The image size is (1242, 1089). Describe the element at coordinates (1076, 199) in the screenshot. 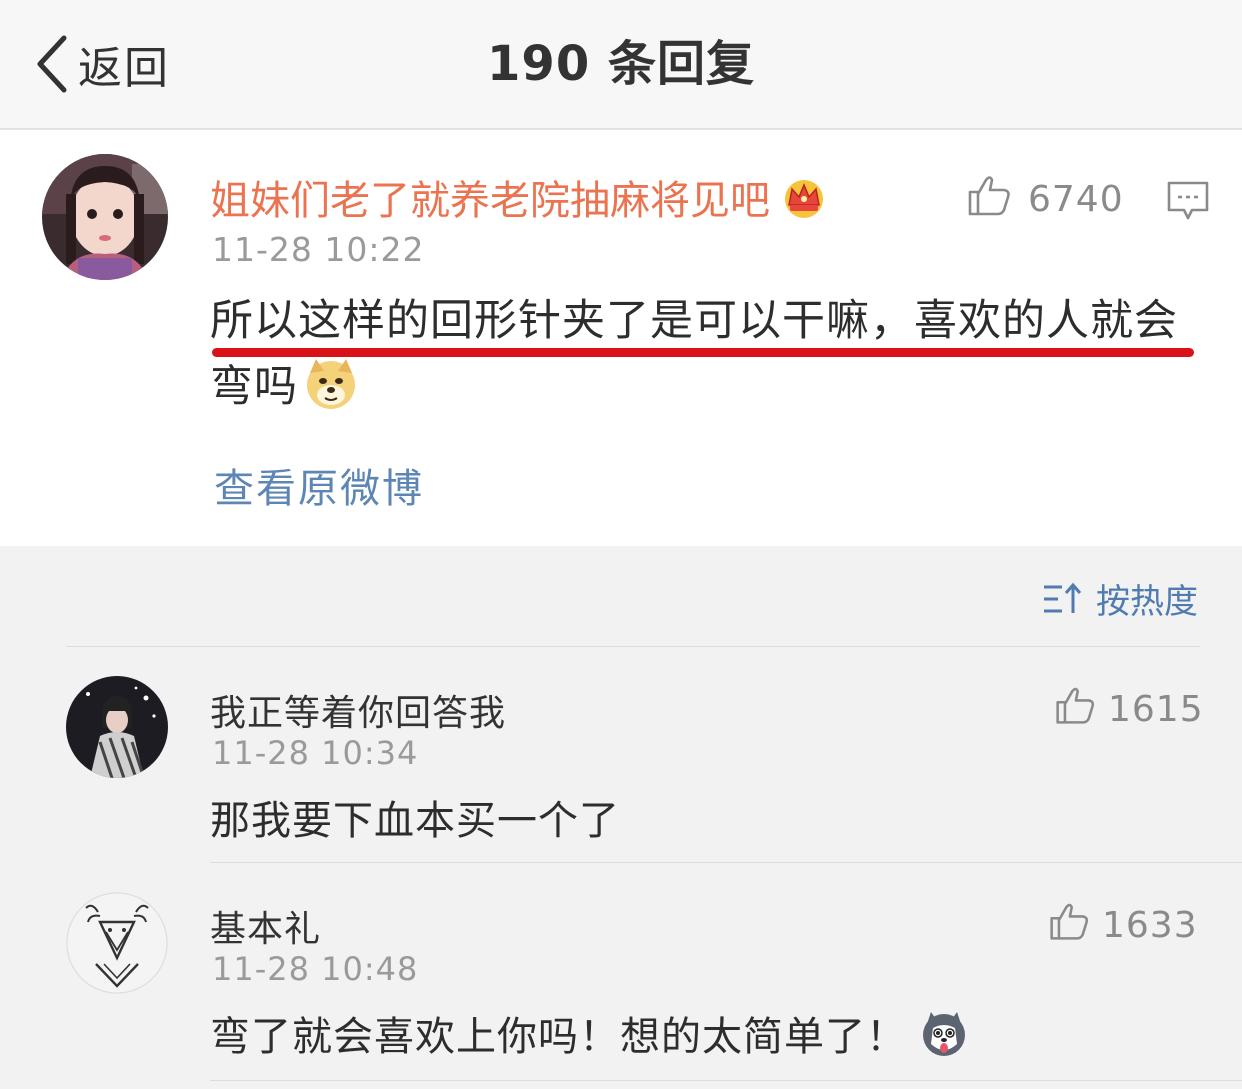

I see `like-count: 6740` at that location.